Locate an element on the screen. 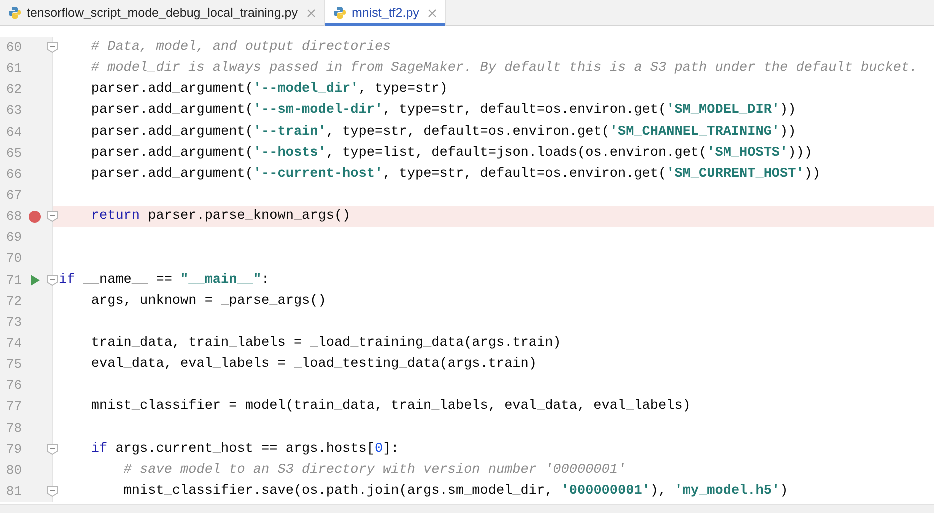 The image size is (934, 513). line-number: 70 is located at coordinates (13, 258).